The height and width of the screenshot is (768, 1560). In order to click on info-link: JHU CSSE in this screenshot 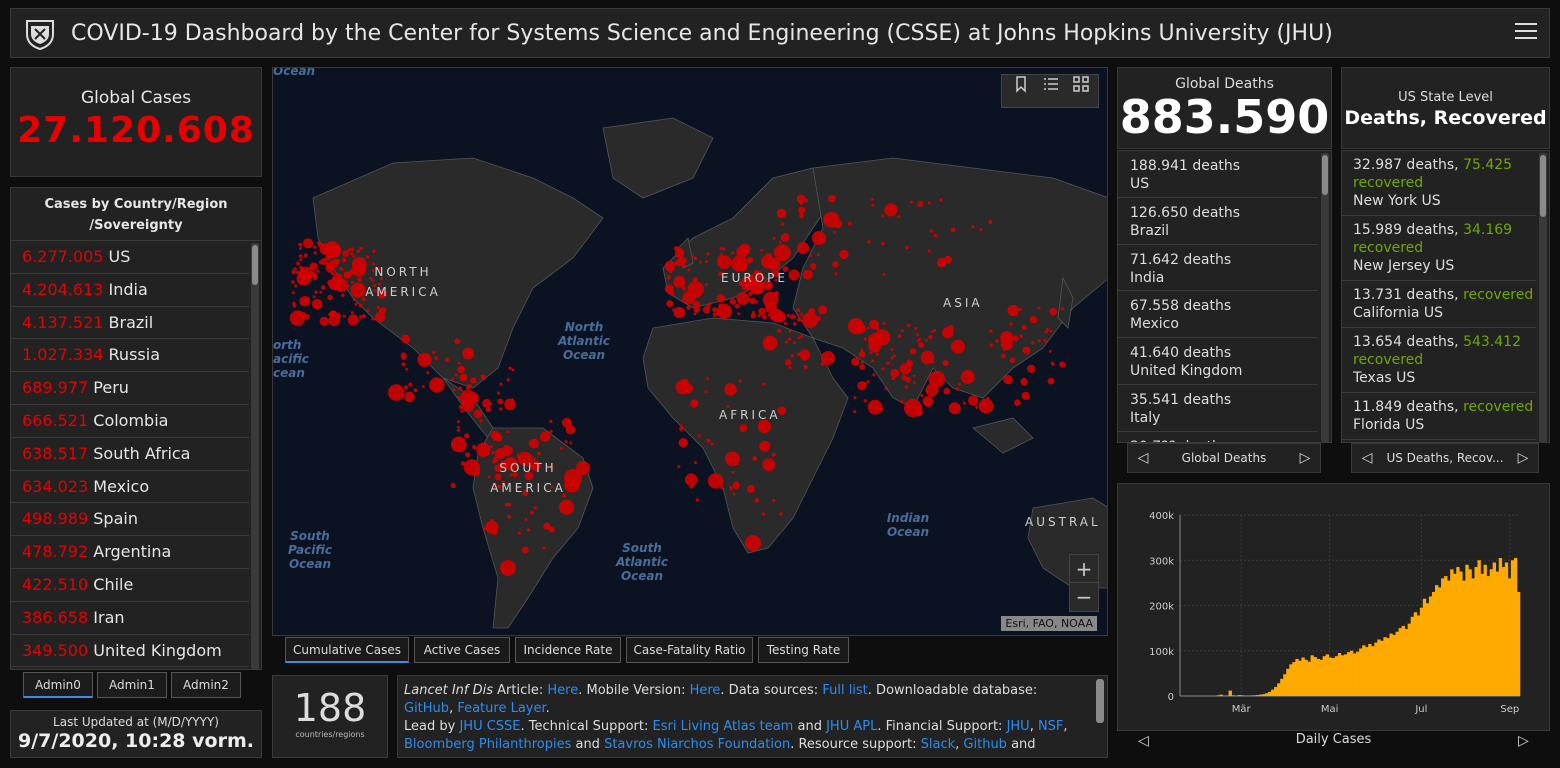, I will do `click(489, 726)`.